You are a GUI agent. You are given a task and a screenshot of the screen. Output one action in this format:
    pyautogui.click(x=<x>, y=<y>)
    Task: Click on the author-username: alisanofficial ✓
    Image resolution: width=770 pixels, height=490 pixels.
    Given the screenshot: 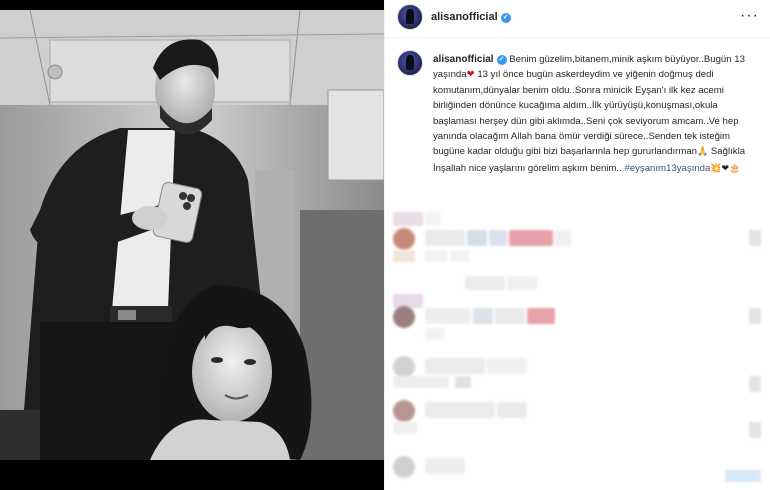 What is the action you would take?
    pyautogui.click(x=471, y=17)
    